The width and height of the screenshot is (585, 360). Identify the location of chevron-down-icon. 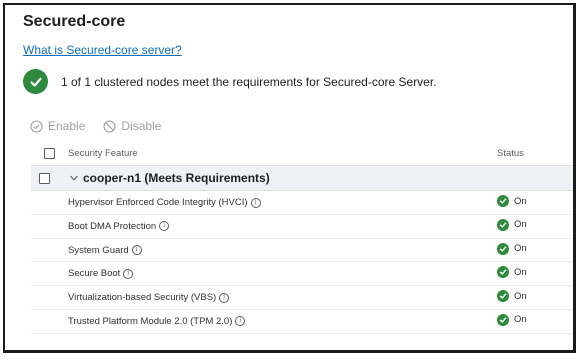
(74, 178).